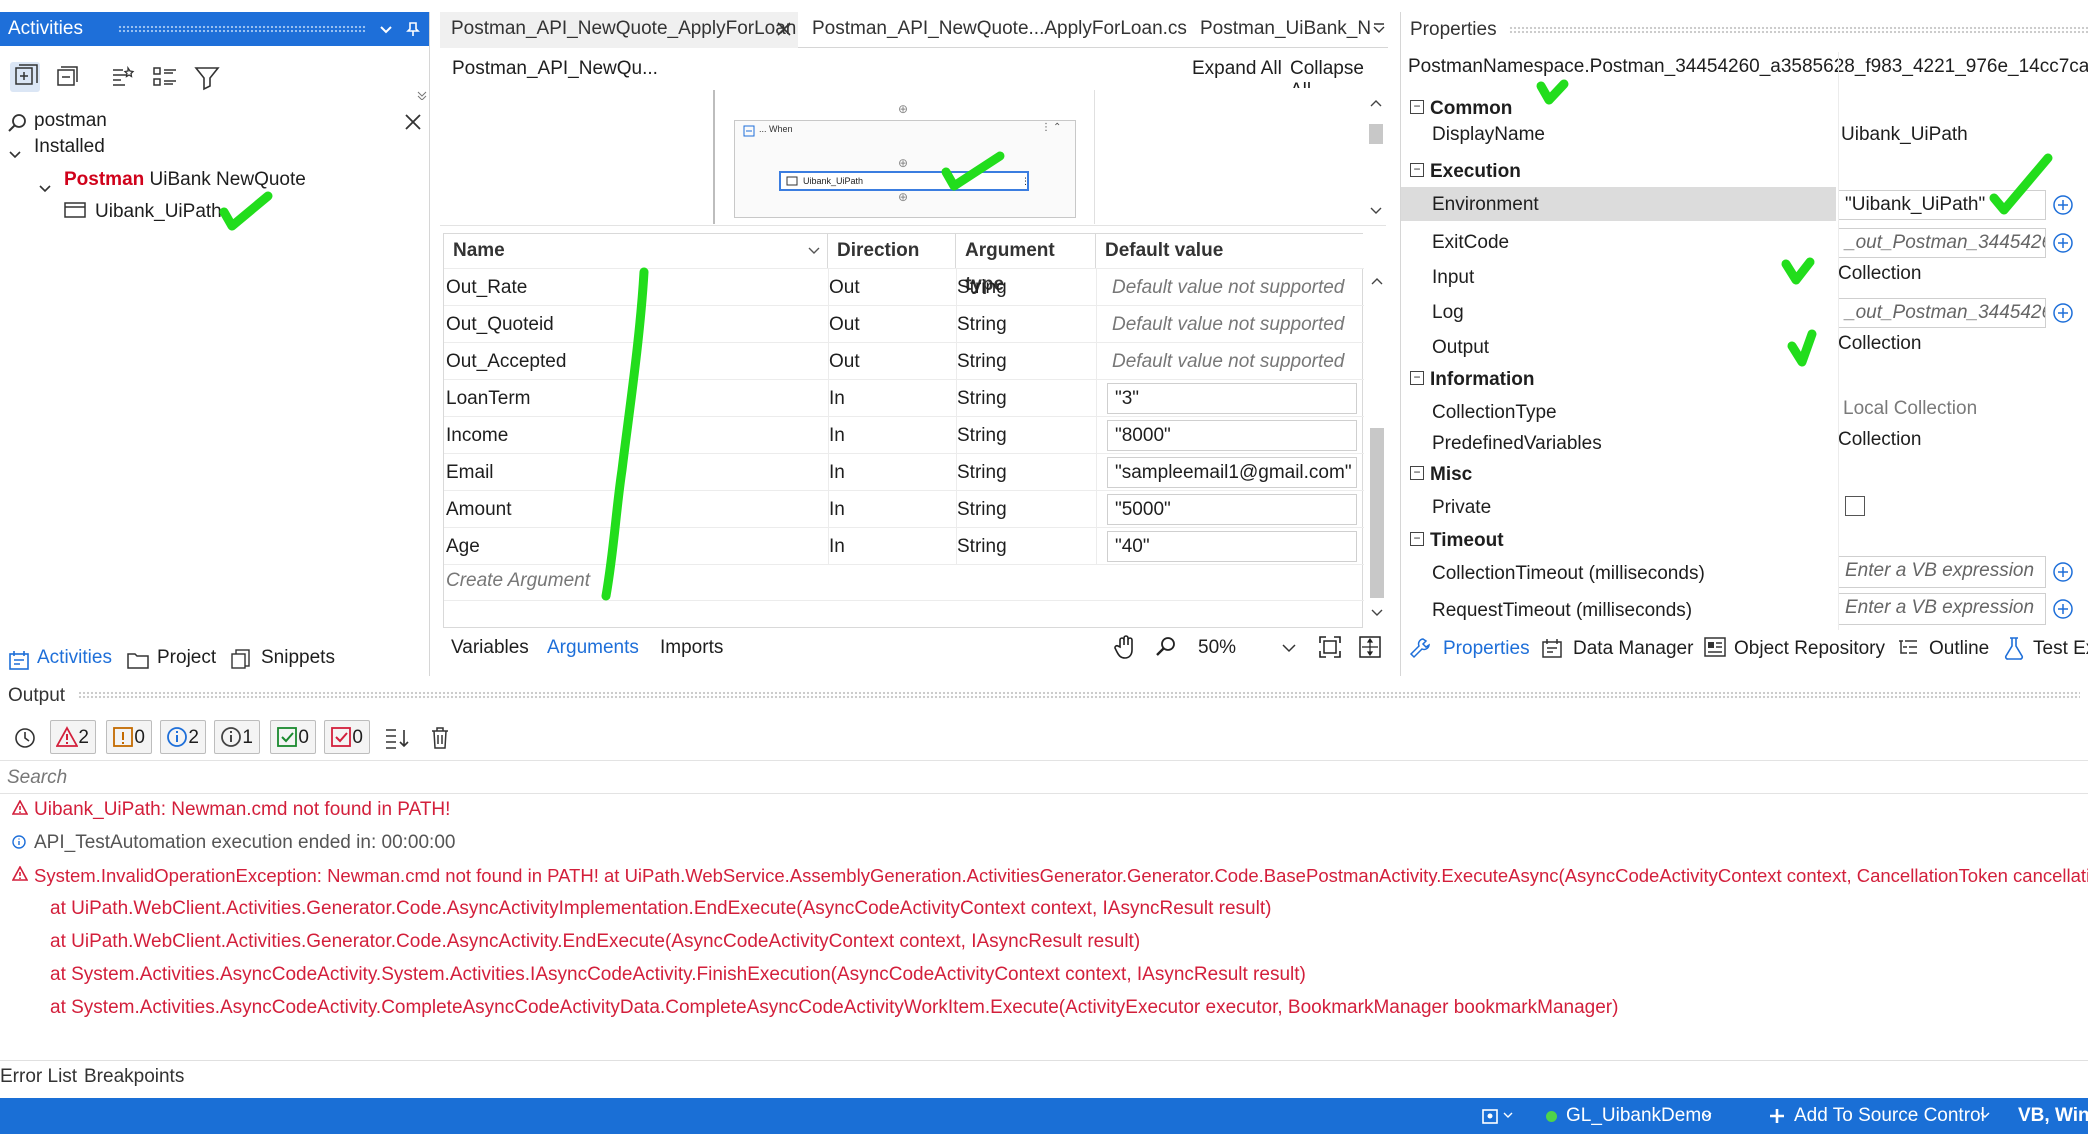  Describe the element at coordinates (904, 471) in the screenshot. I see `table-row: Email In String "sampleemail1@gmail.com"` at that location.